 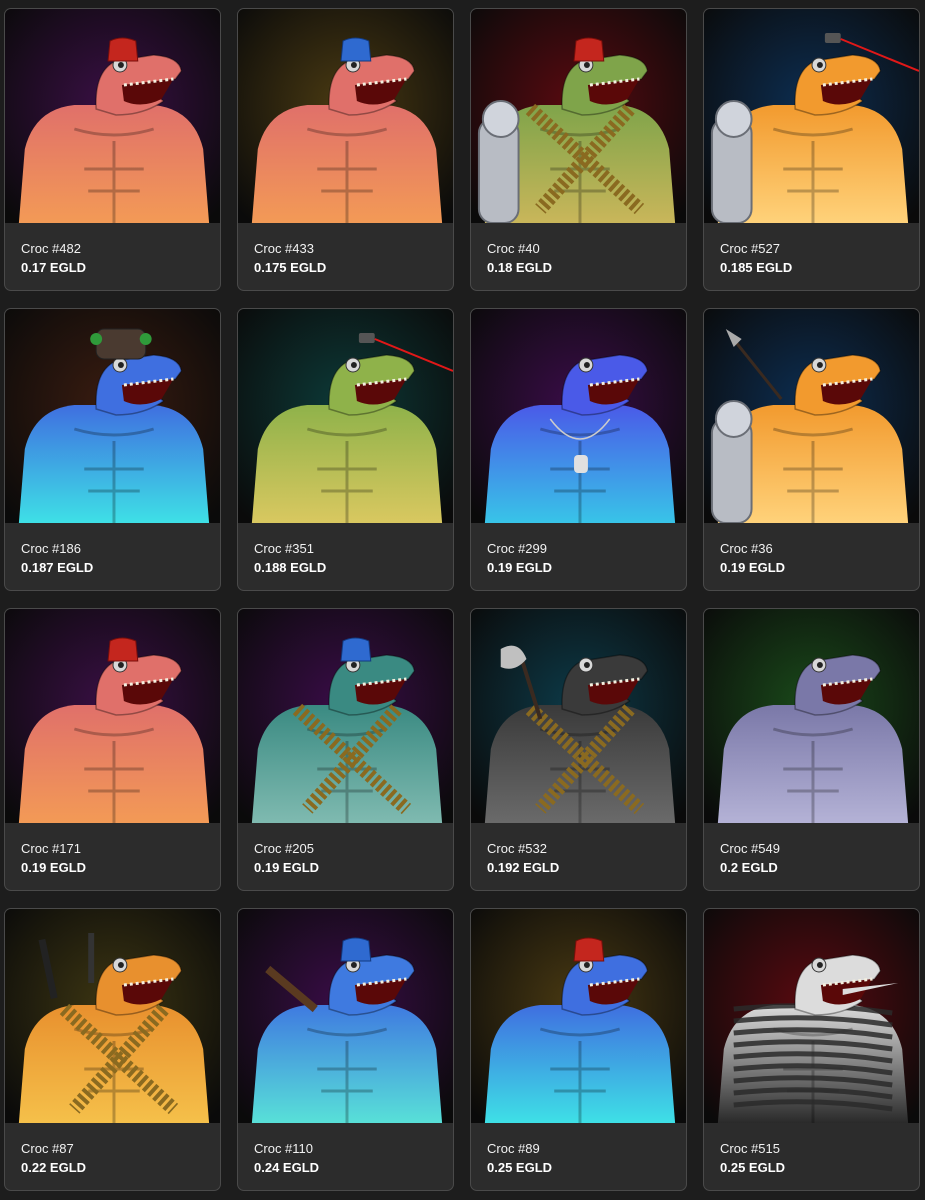 I want to click on nft-card: Croc #527 0.185 EGLD, so click(x=811, y=149).